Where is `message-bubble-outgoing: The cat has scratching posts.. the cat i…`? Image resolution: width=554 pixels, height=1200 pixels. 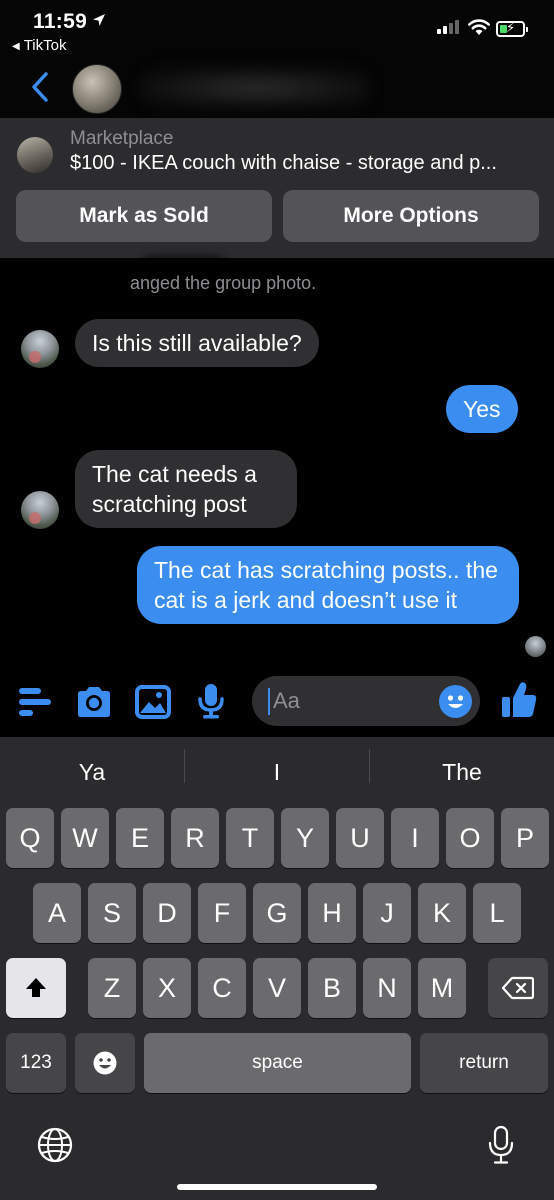 message-bubble-outgoing: The cat has scratching posts.. the cat i… is located at coordinates (328, 585).